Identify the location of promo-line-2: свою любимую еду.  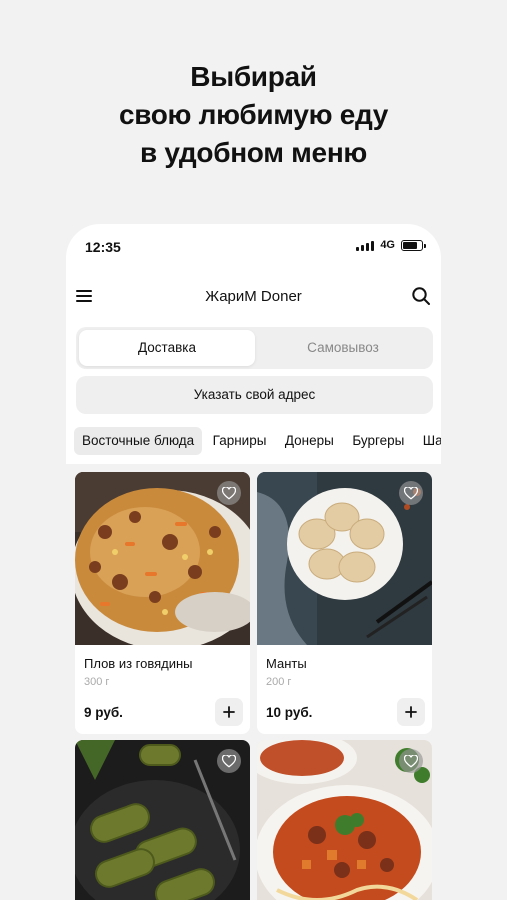
(253, 114).